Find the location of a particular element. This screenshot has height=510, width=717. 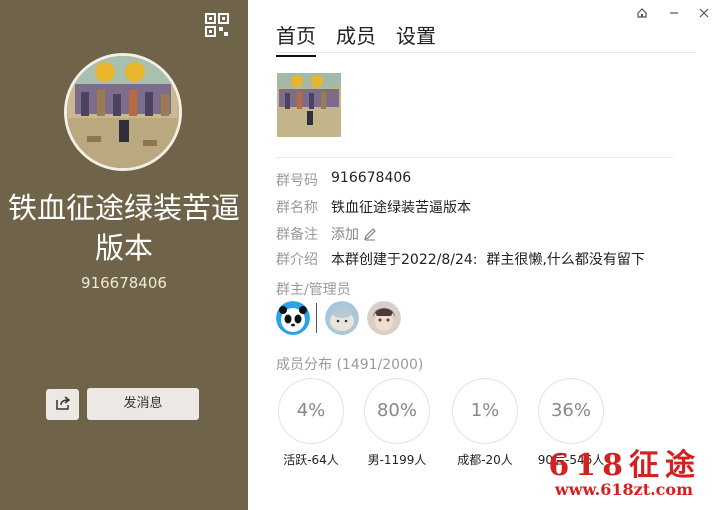

share-icon is located at coordinates (63, 404).